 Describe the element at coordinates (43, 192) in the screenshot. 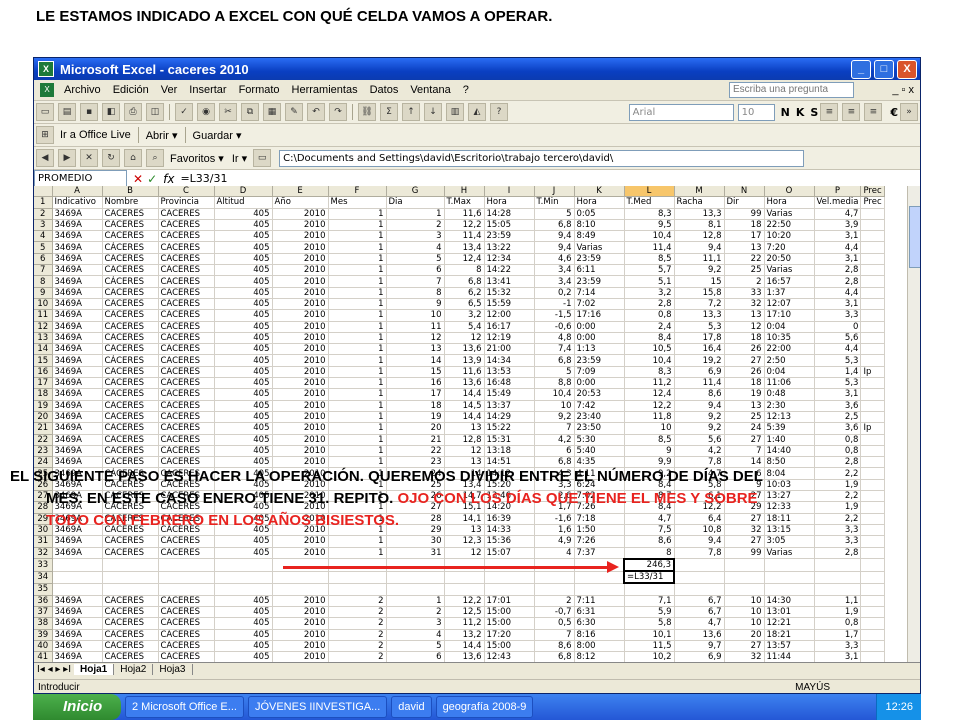

I see `select-all-corner` at that location.